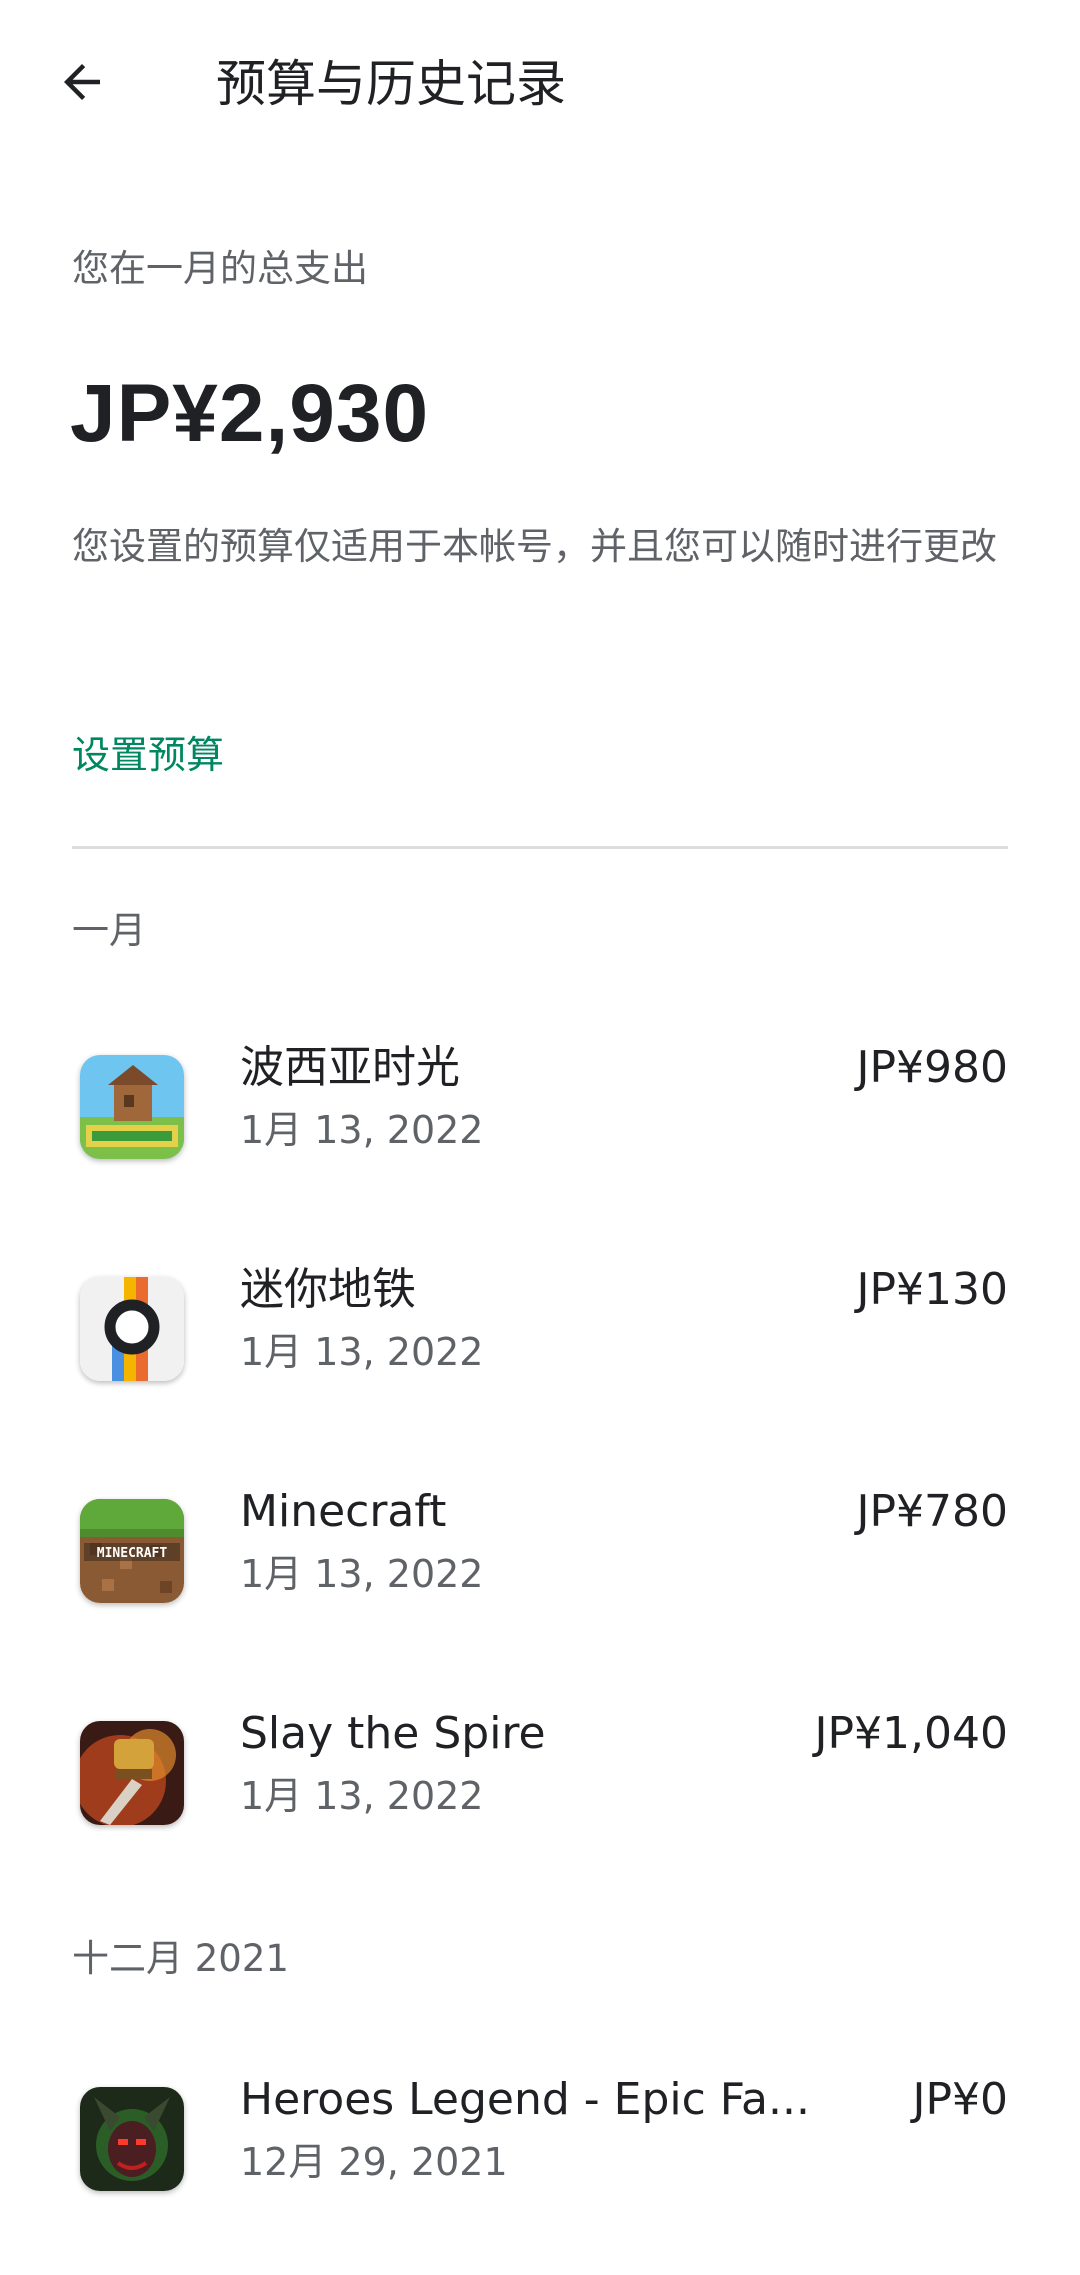  What do you see at coordinates (220, 268) in the screenshot?
I see `total-spend-label: 您在一月的总支出` at bounding box center [220, 268].